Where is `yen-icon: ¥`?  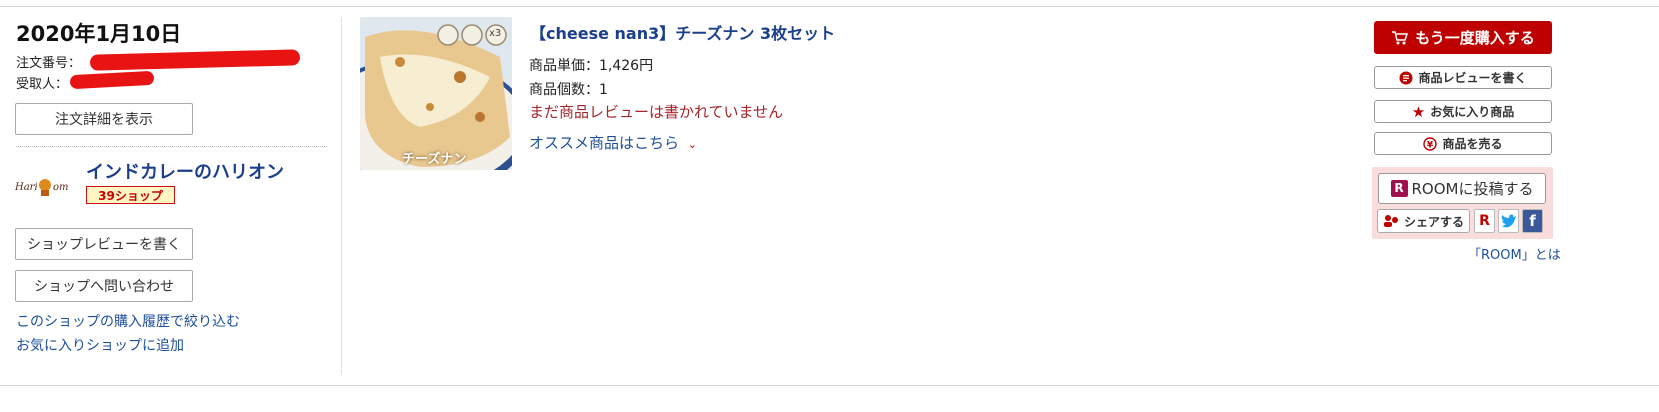
yen-icon: ¥ is located at coordinates (1430, 143).